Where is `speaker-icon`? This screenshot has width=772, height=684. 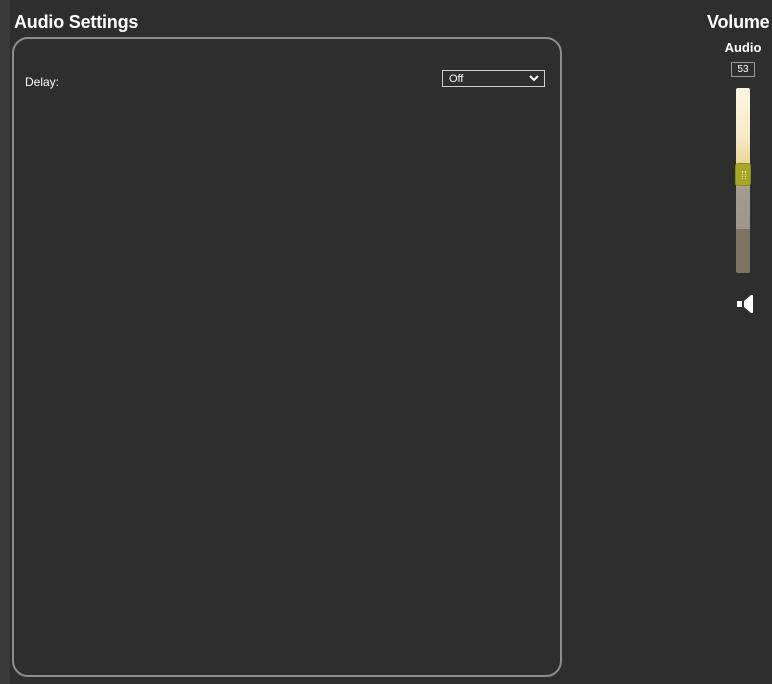 speaker-icon is located at coordinates (746, 304).